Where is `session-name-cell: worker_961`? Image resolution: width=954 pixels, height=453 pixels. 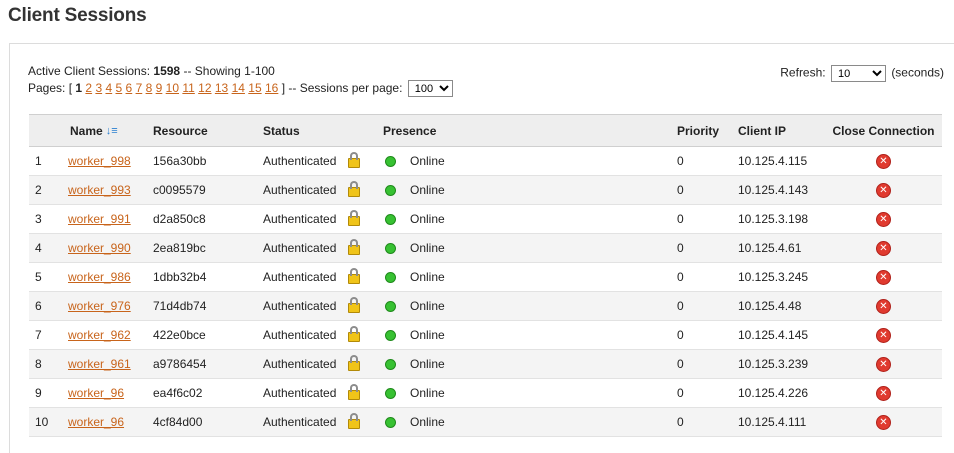
session-name-cell: worker_961 is located at coordinates (110, 364).